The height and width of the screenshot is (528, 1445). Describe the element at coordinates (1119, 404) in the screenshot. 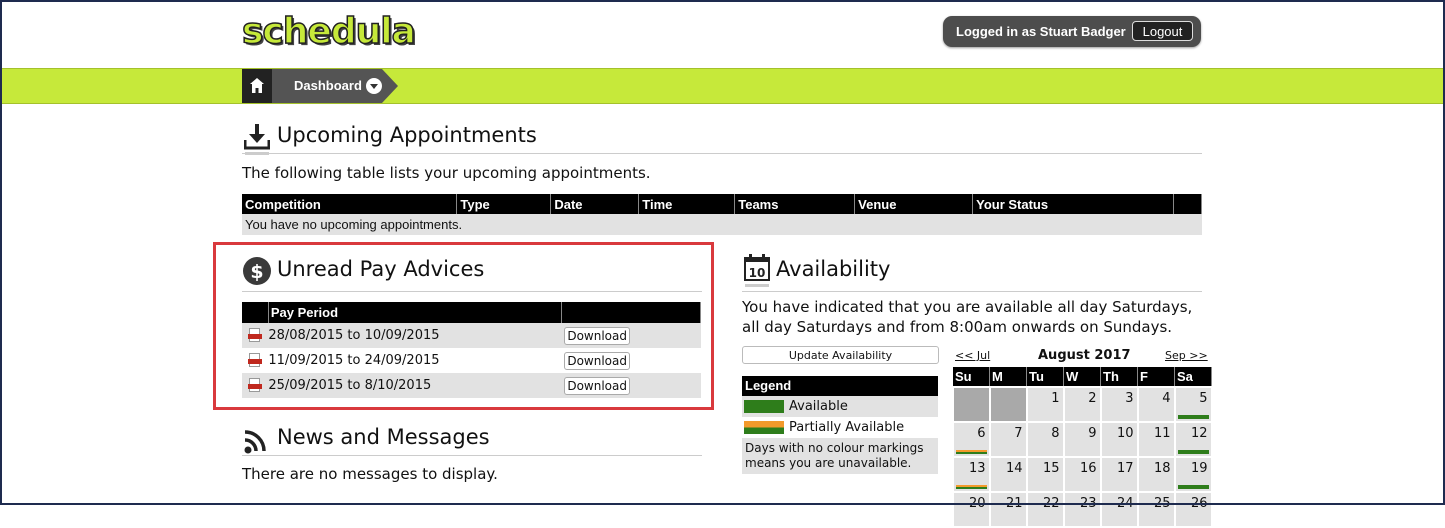

I see `calendar-day: 3` at that location.